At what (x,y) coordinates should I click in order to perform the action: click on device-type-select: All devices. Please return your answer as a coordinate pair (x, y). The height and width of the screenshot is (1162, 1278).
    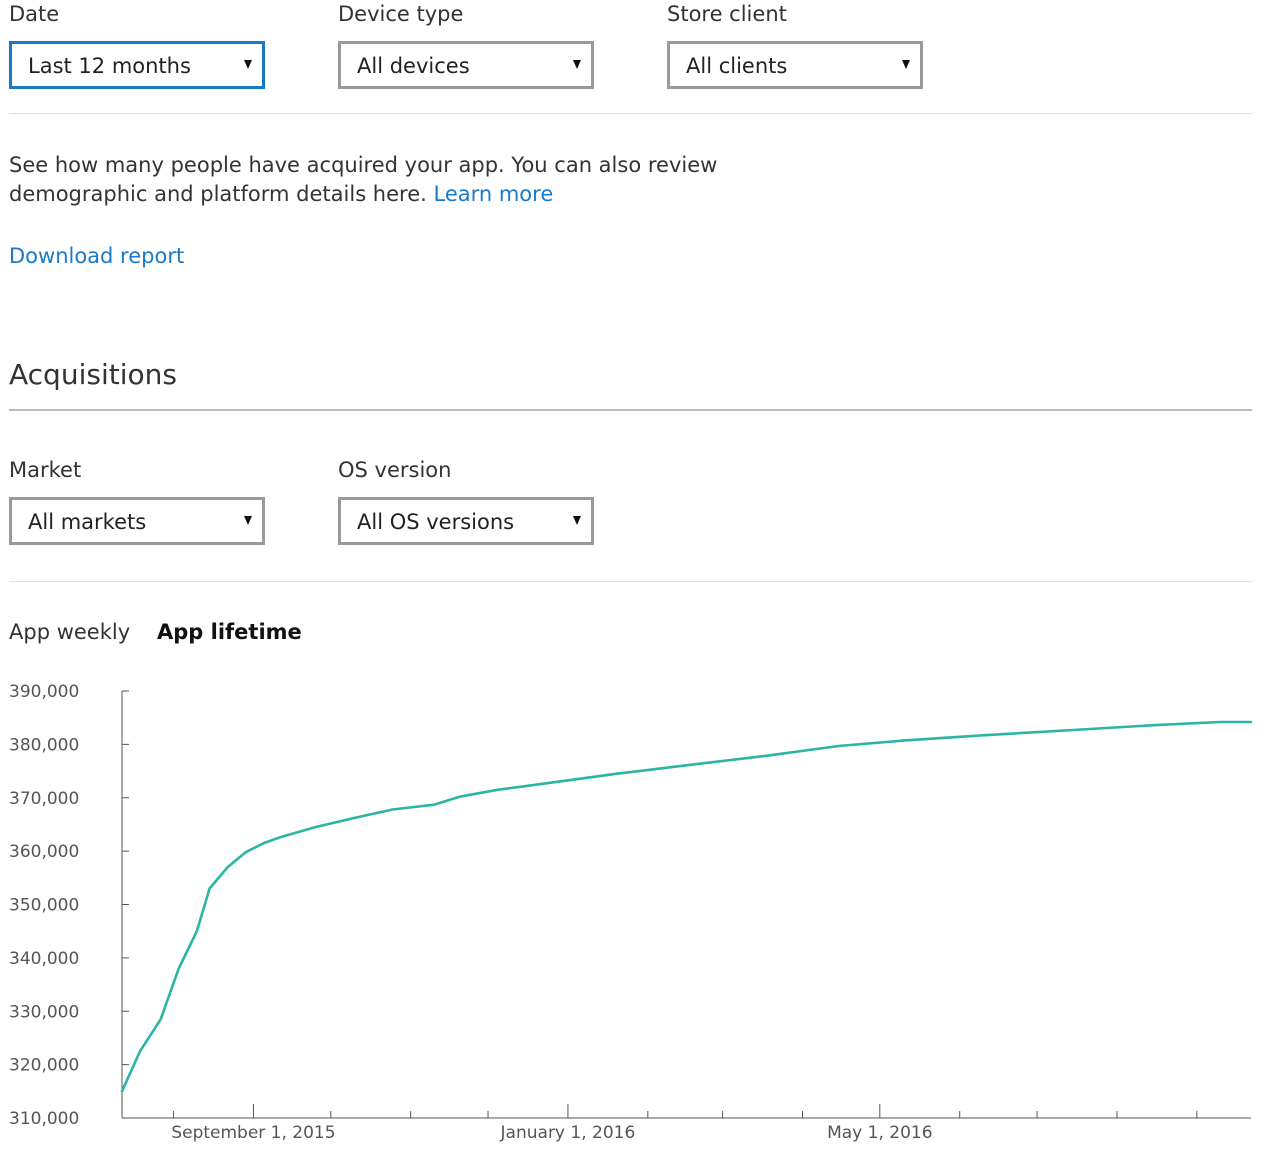
    Looking at the image, I should click on (466, 65).